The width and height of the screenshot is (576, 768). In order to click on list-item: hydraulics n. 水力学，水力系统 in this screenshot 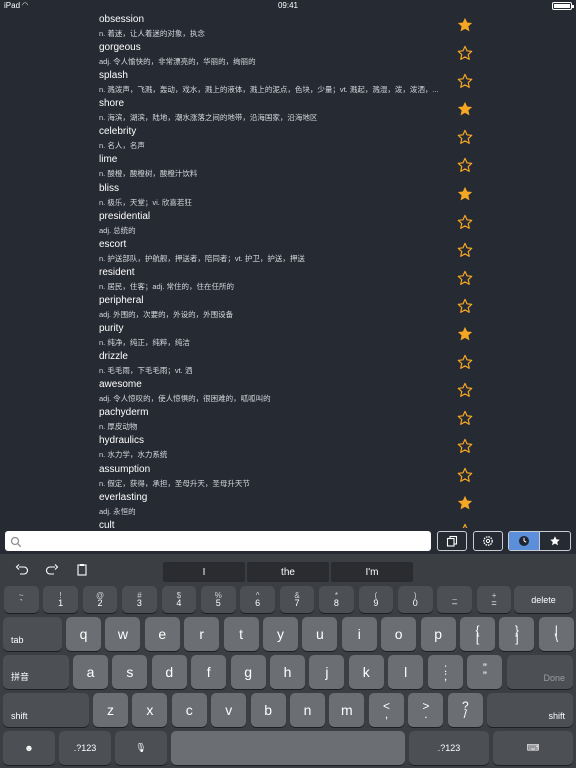, I will do `click(288, 447)`.